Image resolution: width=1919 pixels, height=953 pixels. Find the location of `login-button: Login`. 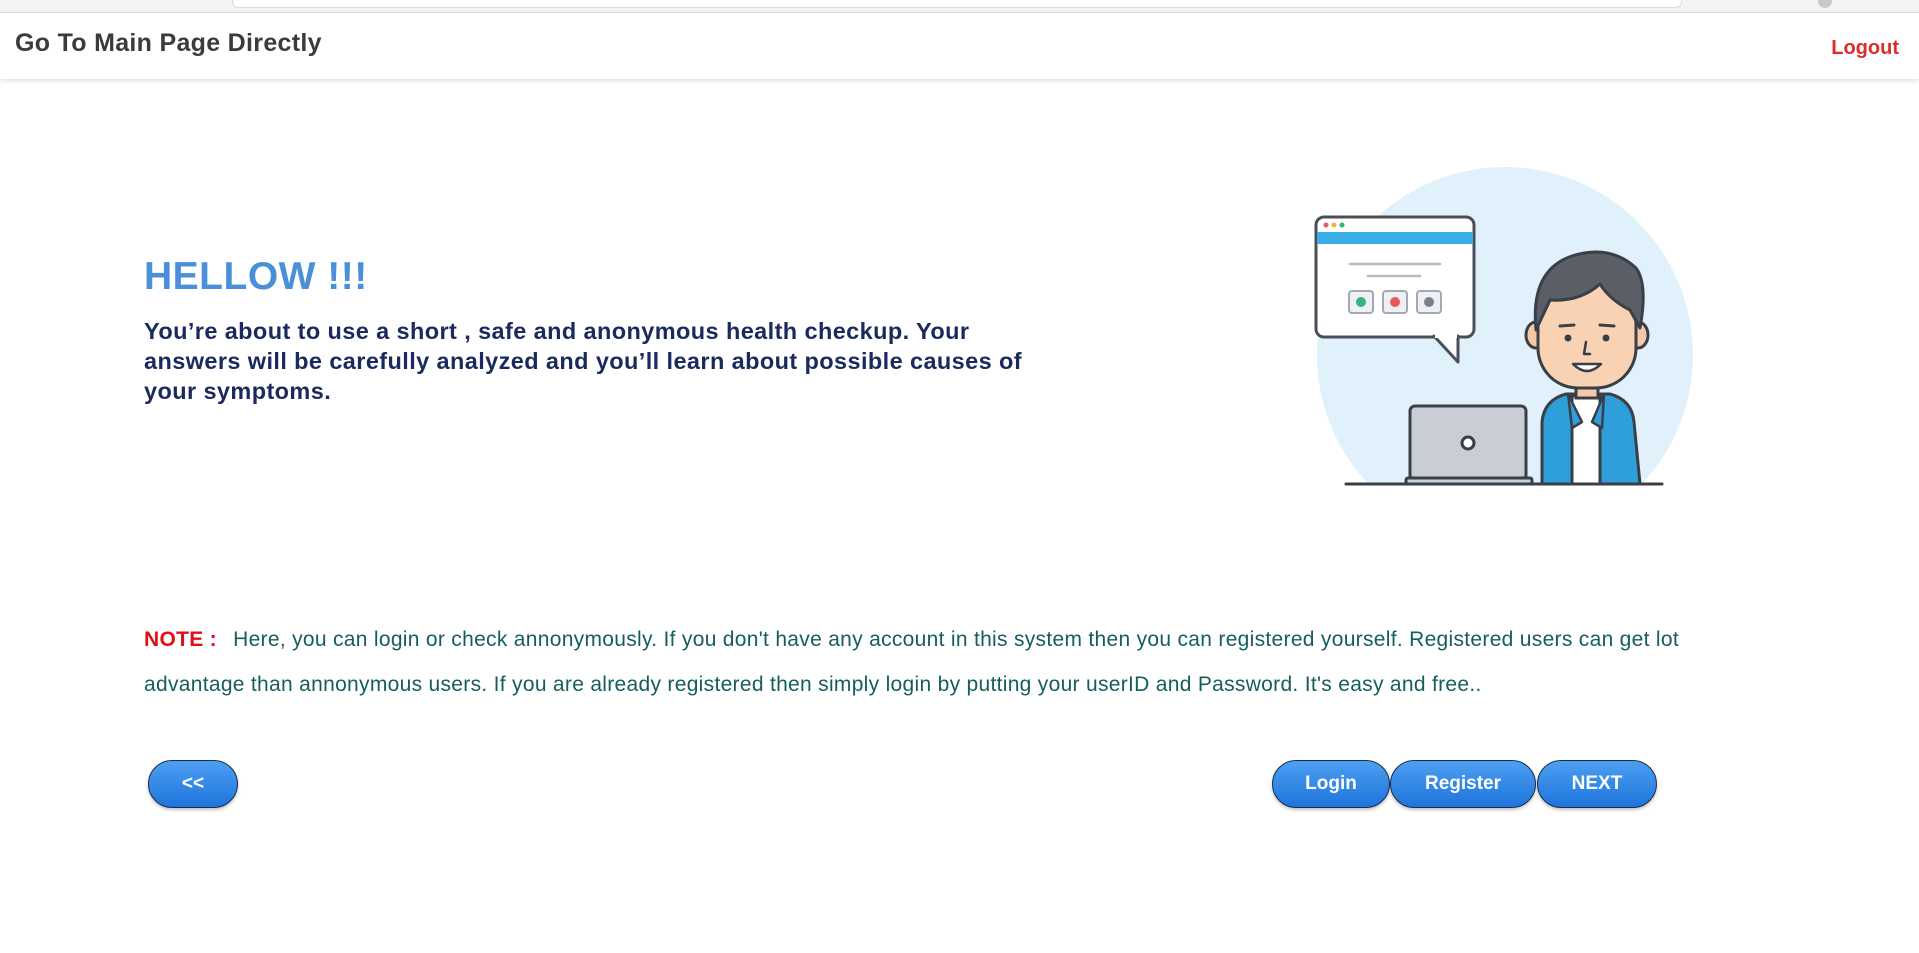

login-button: Login is located at coordinates (1331, 784).